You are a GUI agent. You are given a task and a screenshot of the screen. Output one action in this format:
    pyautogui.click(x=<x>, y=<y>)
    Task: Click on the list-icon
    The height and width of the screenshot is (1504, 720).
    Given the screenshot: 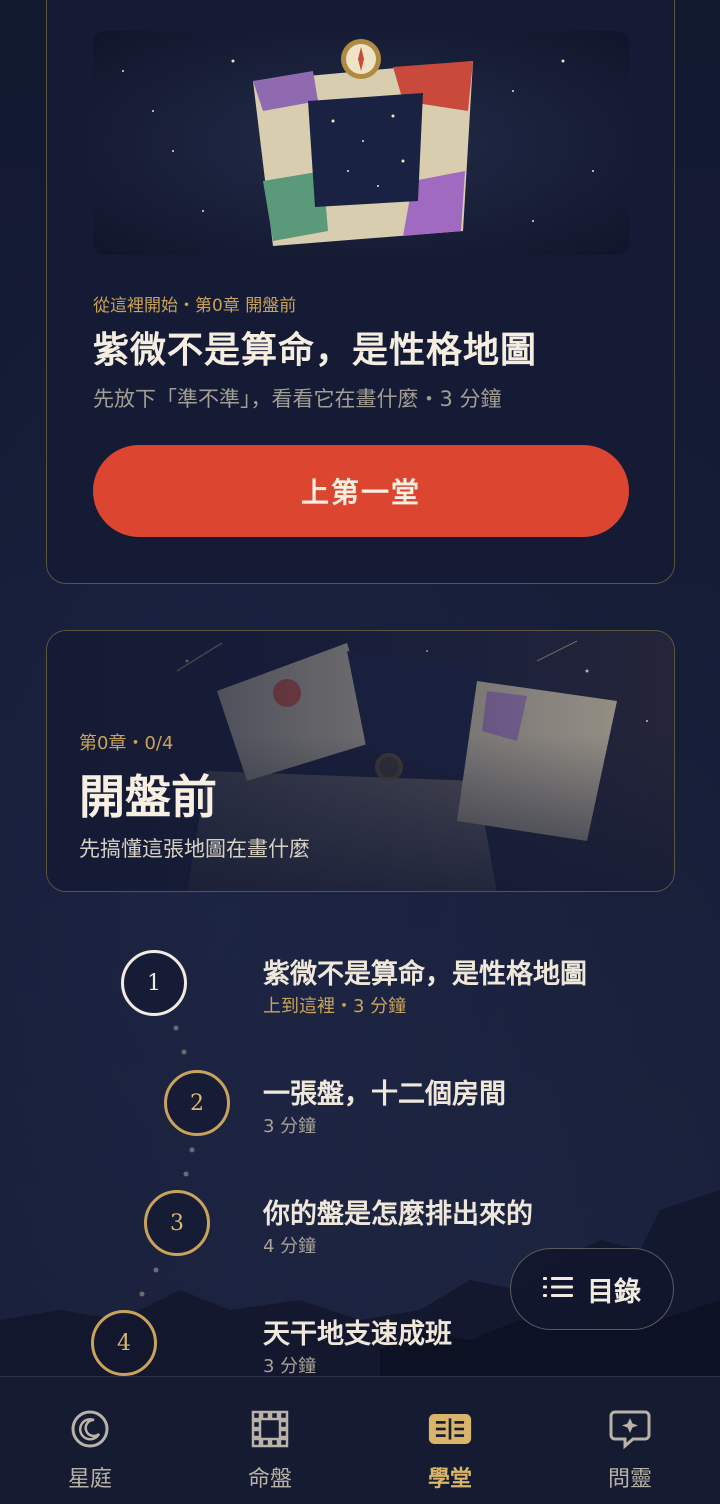 What is the action you would take?
    pyautogui.click(x=558, y=1289)
    